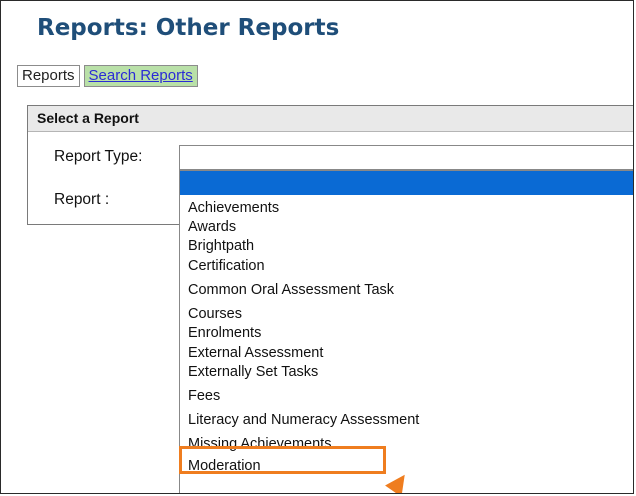 This screenshot has width=636, height=496. What do you see at coordinates (255, 353) in the screenshot?
I see `dropdown-option: External Assessment` at bounding box center [255, 353].